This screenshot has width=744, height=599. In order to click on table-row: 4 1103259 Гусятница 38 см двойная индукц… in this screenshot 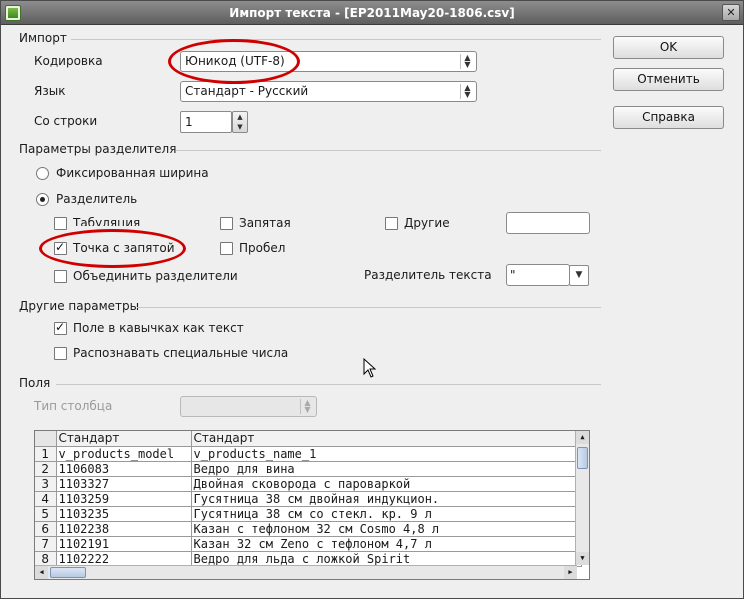, I will do `click(308, 499)`.